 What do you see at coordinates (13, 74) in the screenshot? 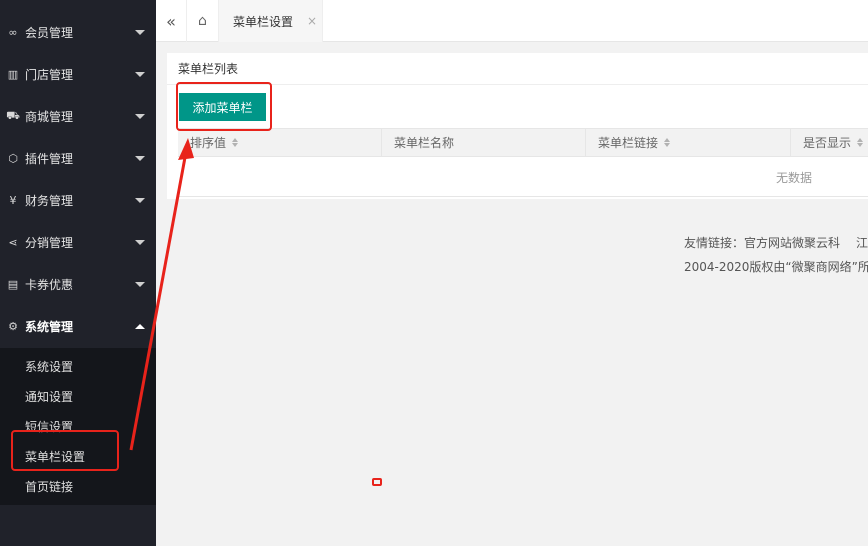
I see `store-icon: ▥` at bounding box center [13, 74].